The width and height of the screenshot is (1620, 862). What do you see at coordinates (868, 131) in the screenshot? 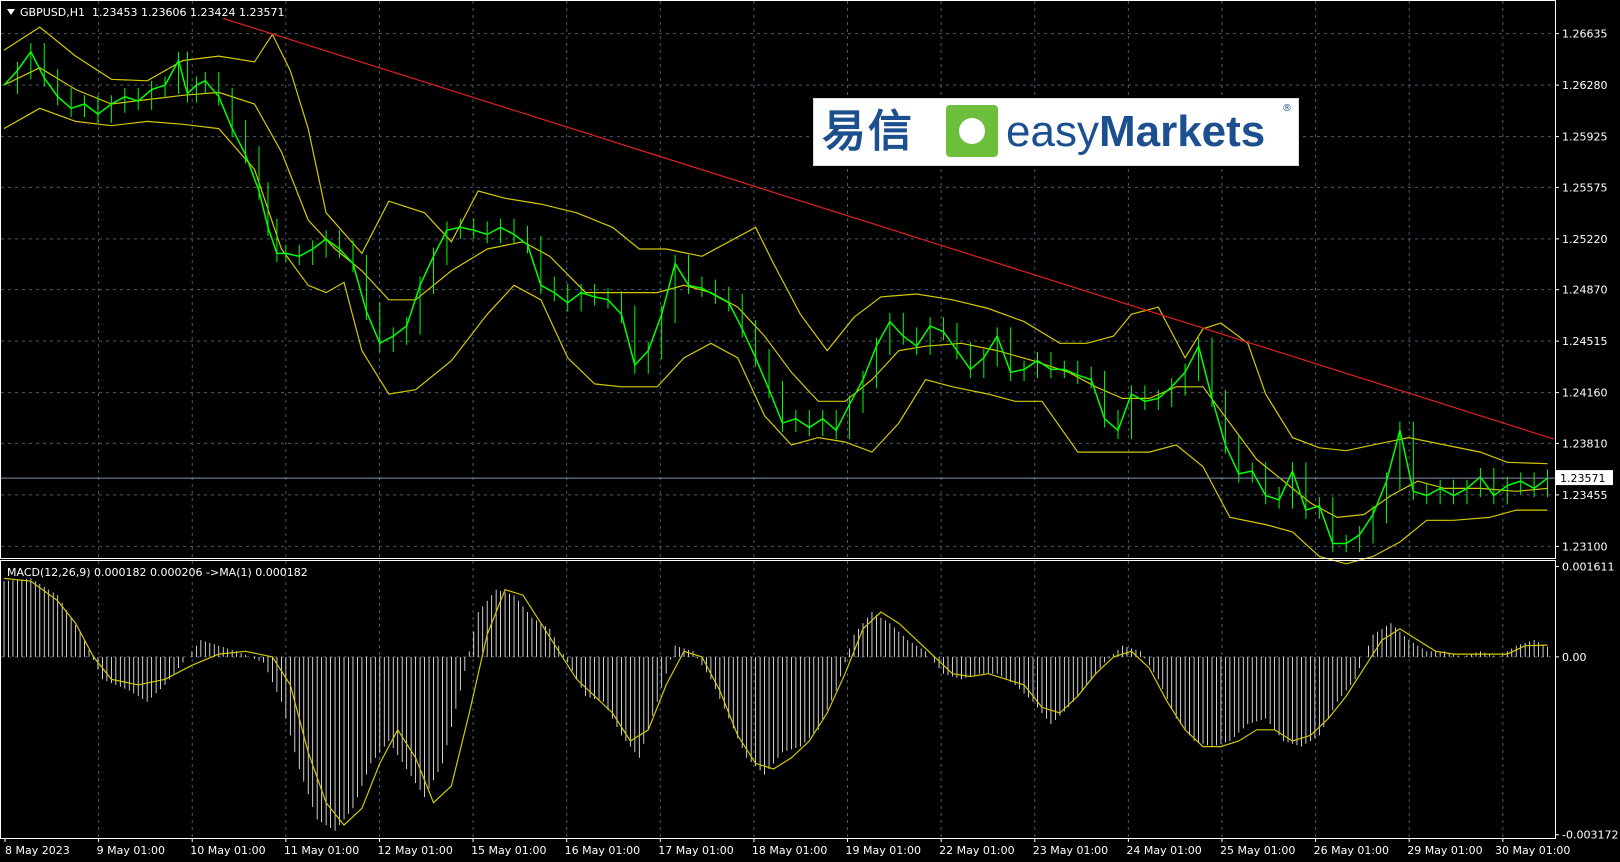
I see `logo-chinese-text: 易信` at bounding box center [868, 131].